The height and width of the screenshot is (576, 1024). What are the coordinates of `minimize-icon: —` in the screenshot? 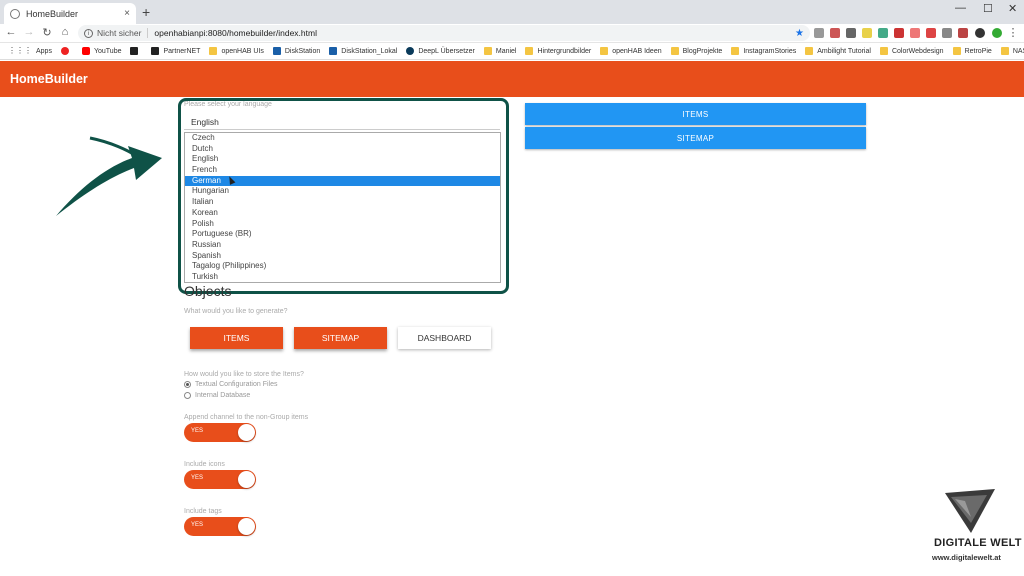 It's located at (960, 8).